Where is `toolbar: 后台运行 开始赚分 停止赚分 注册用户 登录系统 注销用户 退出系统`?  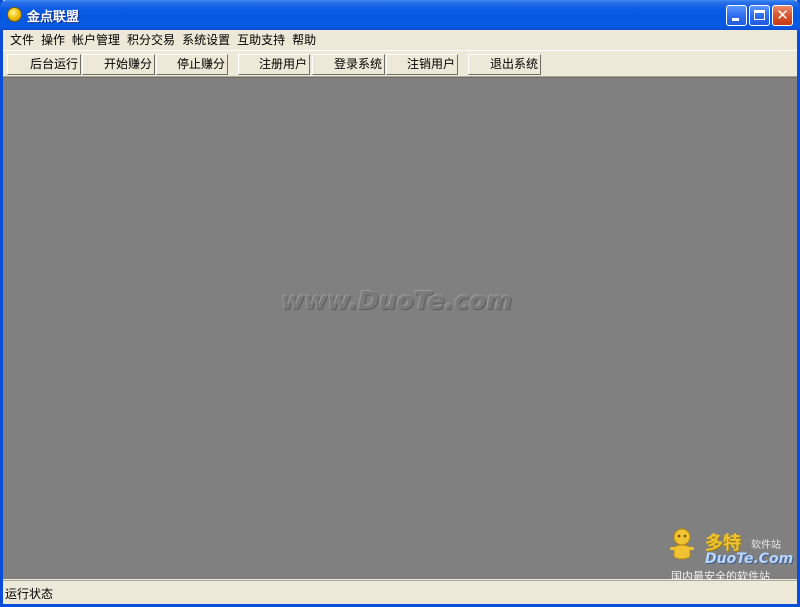
toolbar: 后台运行 开始赚分 停止赚分 注册用户 登录系统 注销用户 退出系统 is located at coordinates (400, 63).